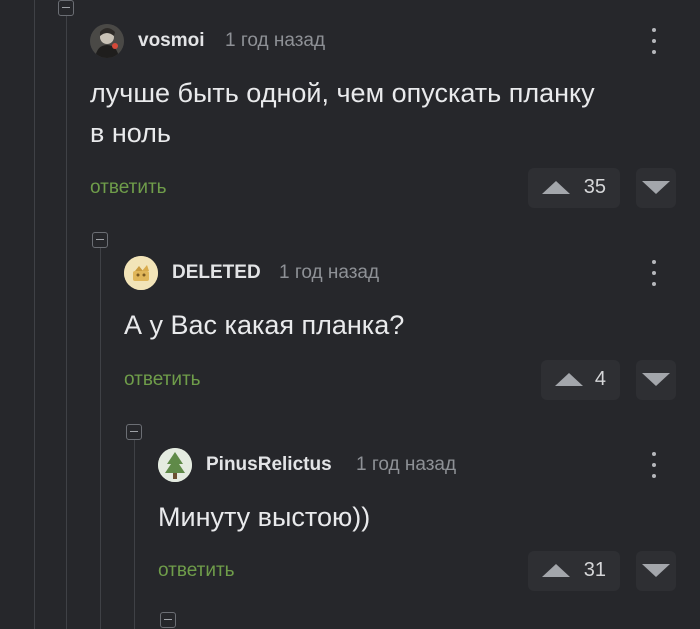 The height and width of the screenshot is (629, 700). Describe the element at coordinates (594, 570) in the screenshot. I see `vote-count: 31` at that location.